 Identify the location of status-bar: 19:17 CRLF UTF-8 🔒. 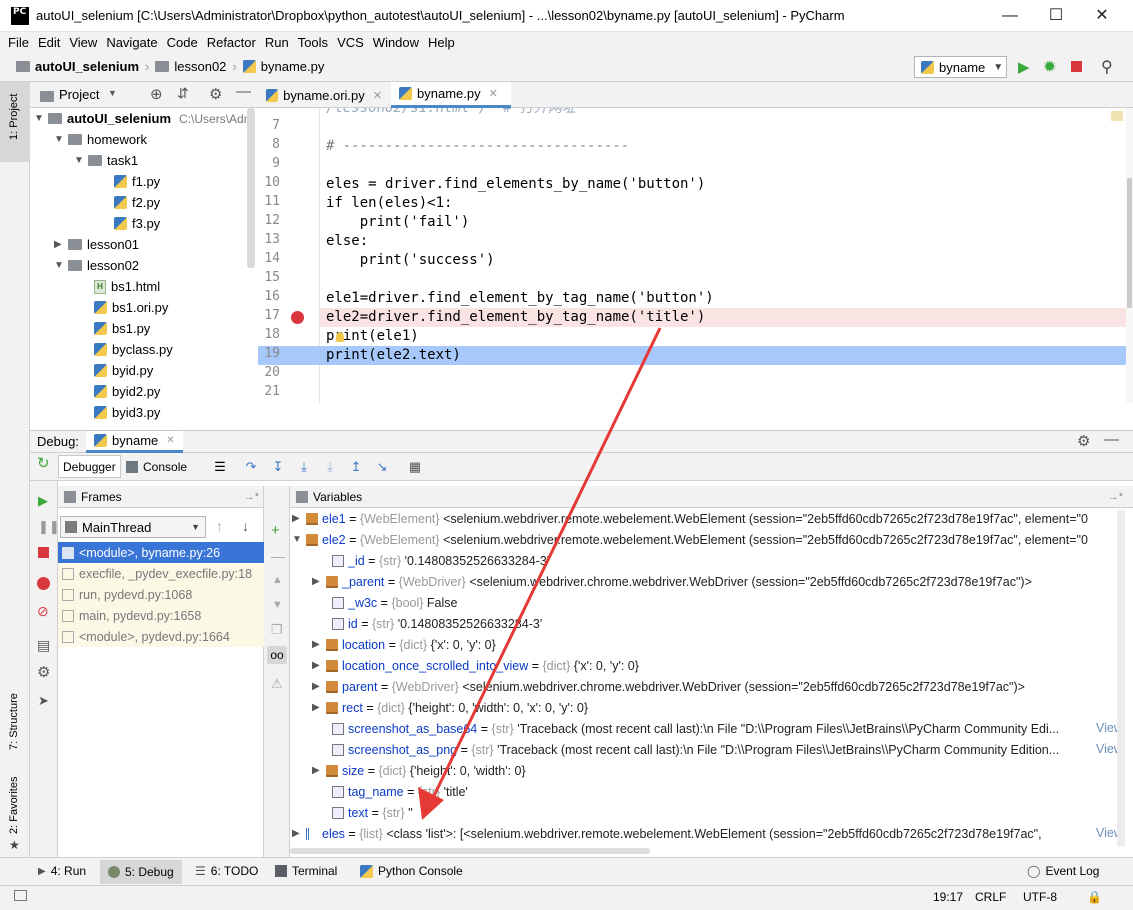
(566, 897).